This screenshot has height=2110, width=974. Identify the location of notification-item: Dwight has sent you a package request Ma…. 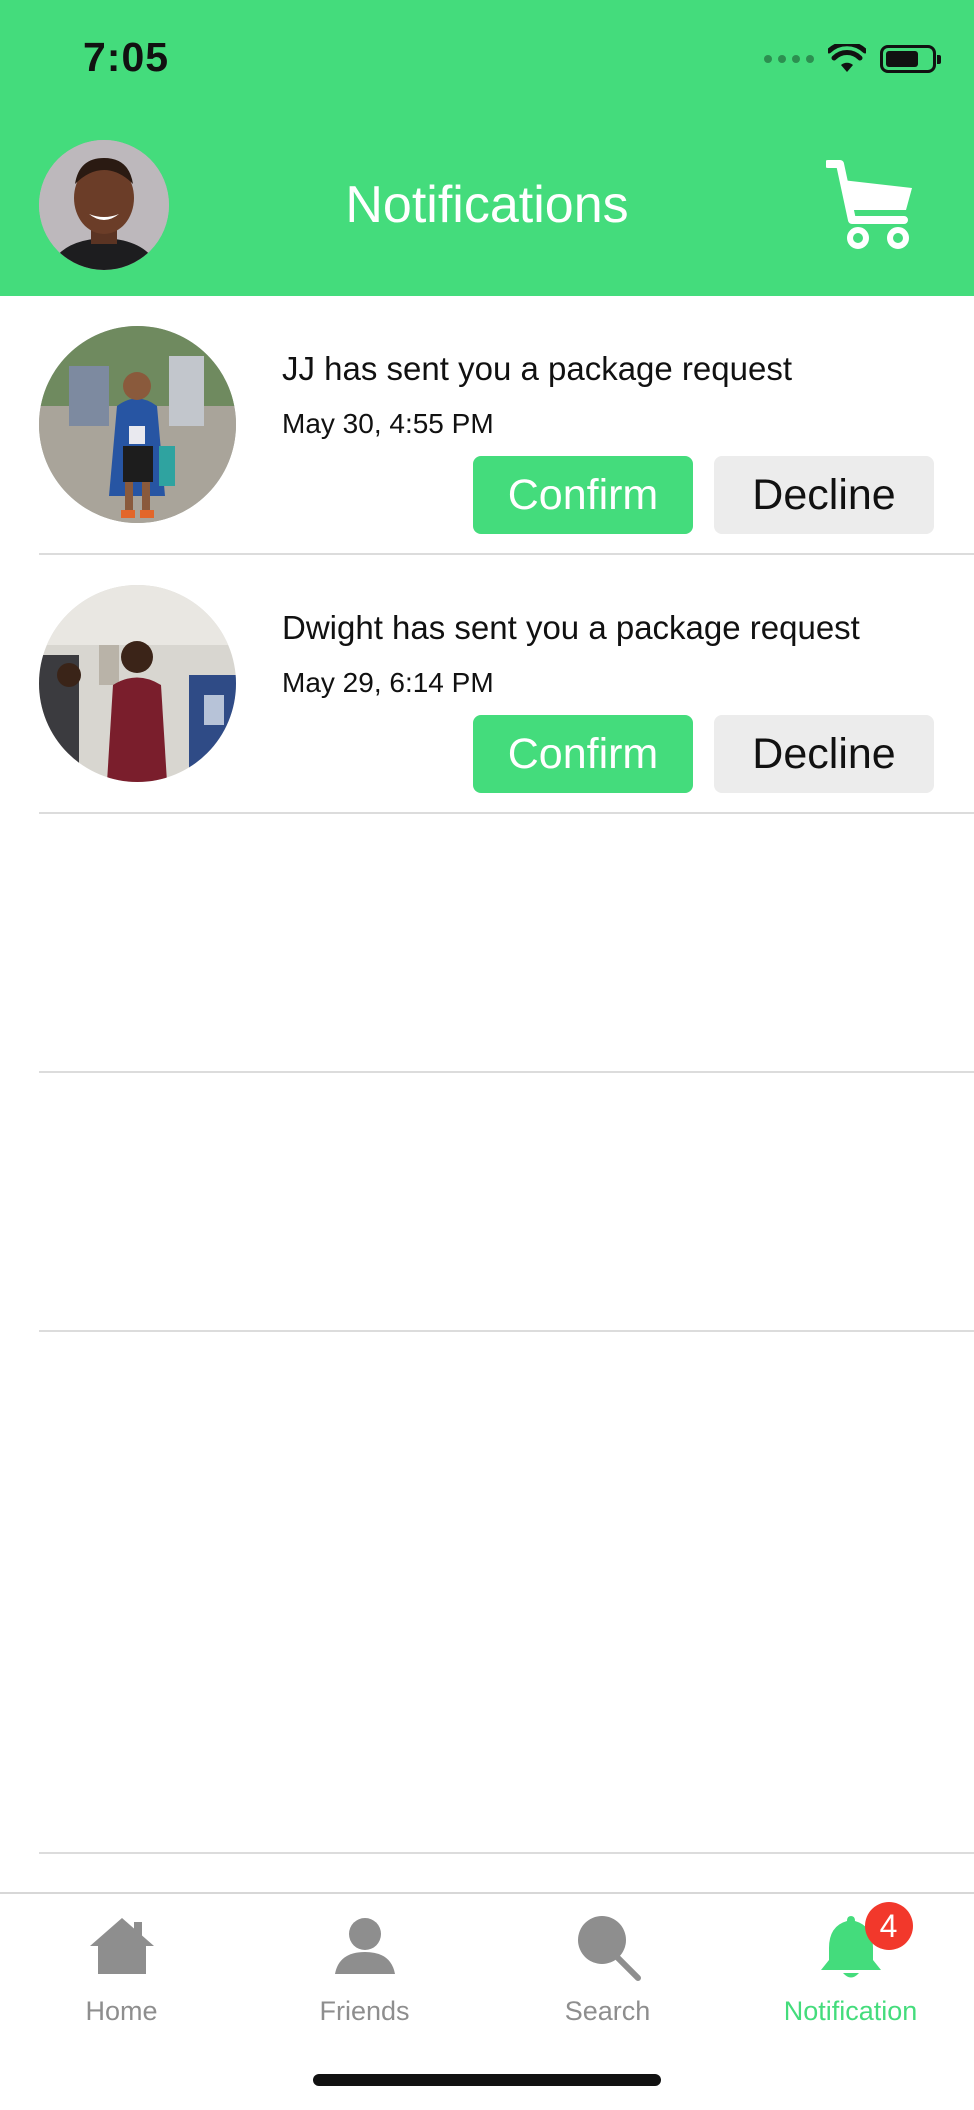
(487, 684).